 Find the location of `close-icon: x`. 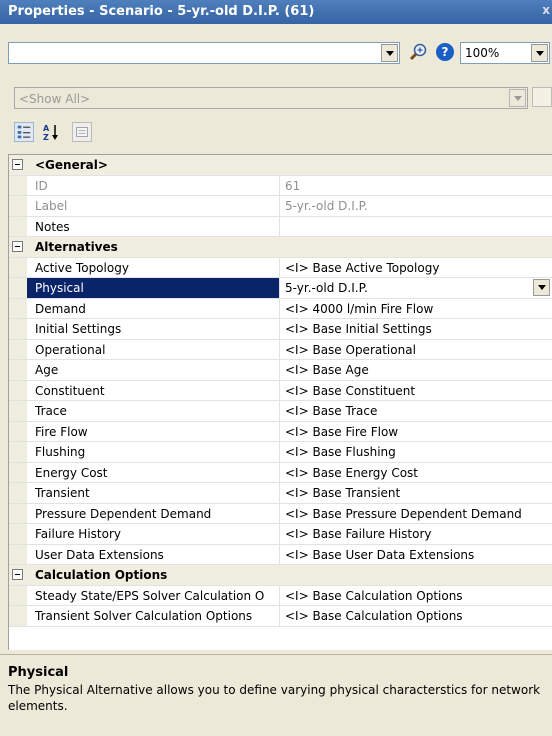

close-icon: x is located at coordinates (546, 10).